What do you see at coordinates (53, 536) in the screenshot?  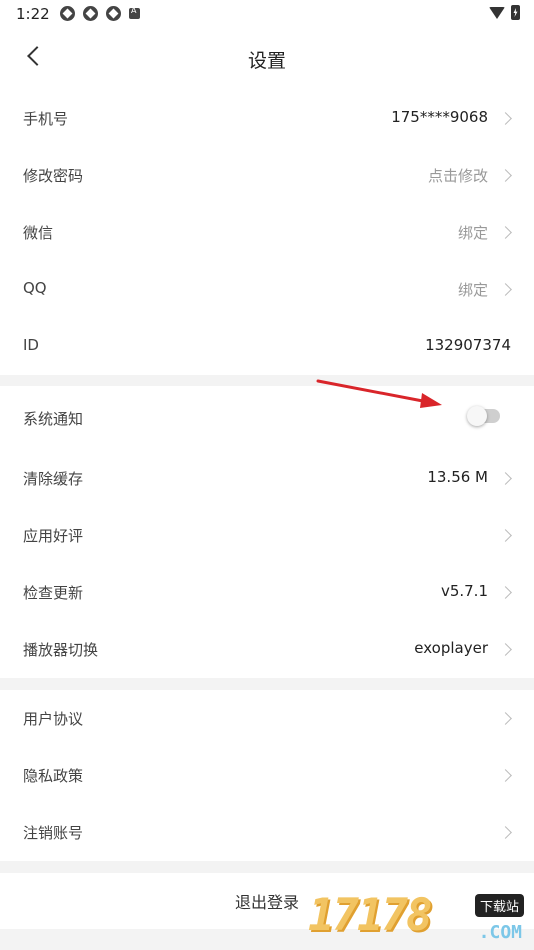 I see `setting-label: 应用好评` at bounding box center [53, 536].